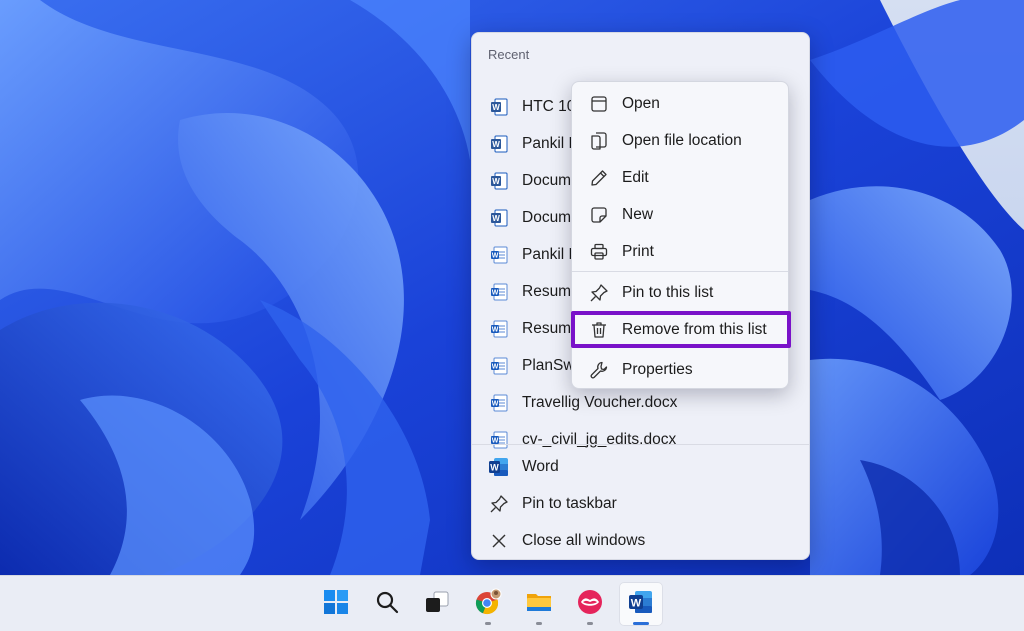 This screenshot has width=1024, height=631. I want to click on menu-item-label: Open, so click(641, 103).